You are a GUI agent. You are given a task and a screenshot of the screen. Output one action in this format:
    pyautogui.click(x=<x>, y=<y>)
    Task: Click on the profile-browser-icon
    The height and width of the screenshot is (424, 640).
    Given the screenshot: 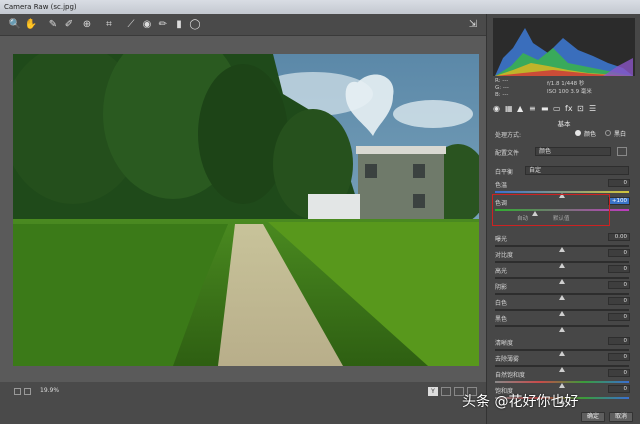 What is the action you would take?
    pyautogui.click(x=622, y=151)
    